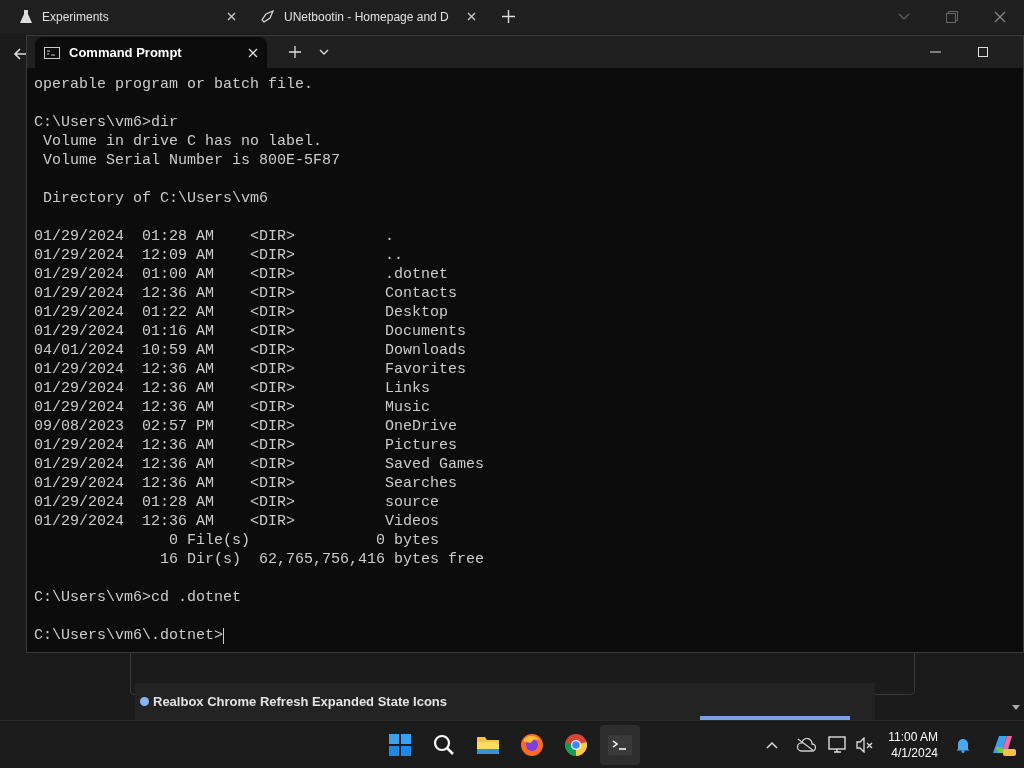  What do you see at coordinates (241, 312) in the screenshot?
I see `terminal-line: 01/29/2024 01:22 AM <DIR> Desktop` at bounding box center [241, 312].